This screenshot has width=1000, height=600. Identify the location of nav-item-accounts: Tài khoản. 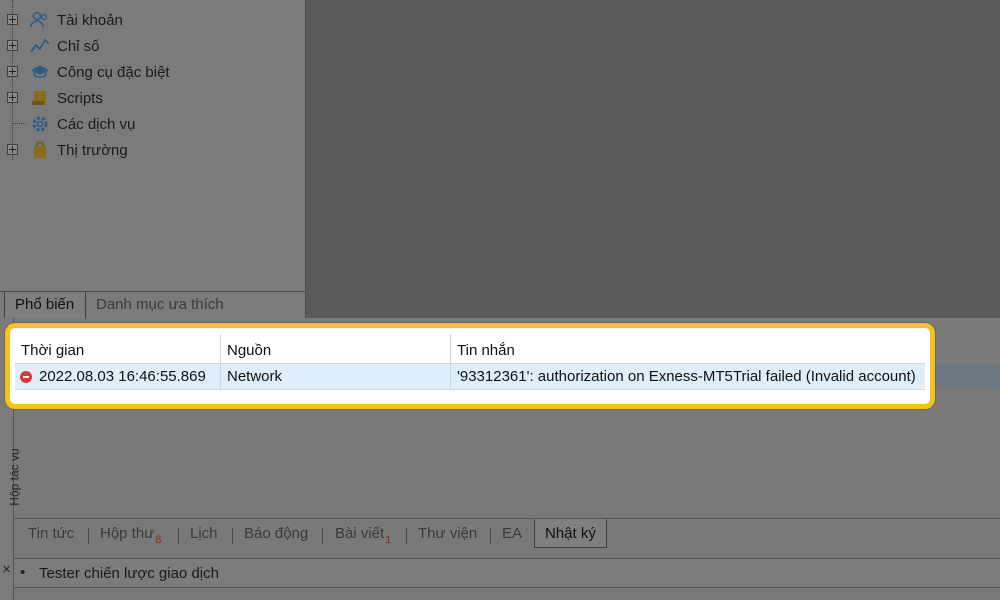
(150, 20).